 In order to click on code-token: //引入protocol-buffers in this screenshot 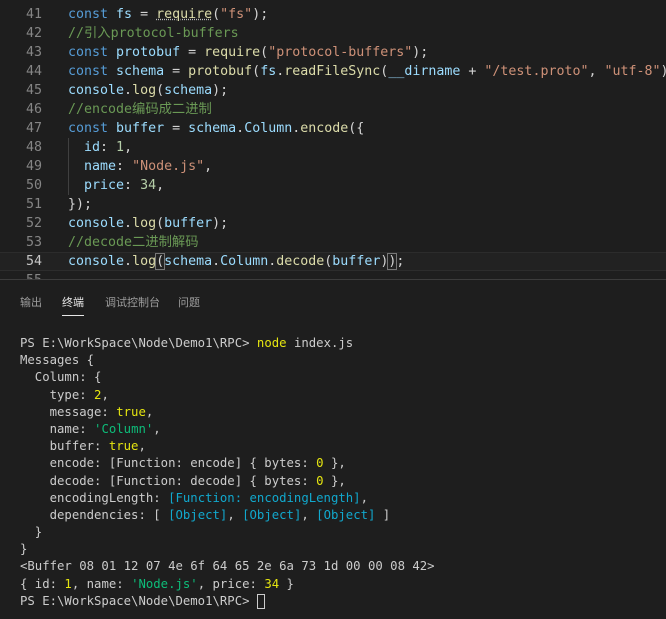, I will do `click(153, 33)`.